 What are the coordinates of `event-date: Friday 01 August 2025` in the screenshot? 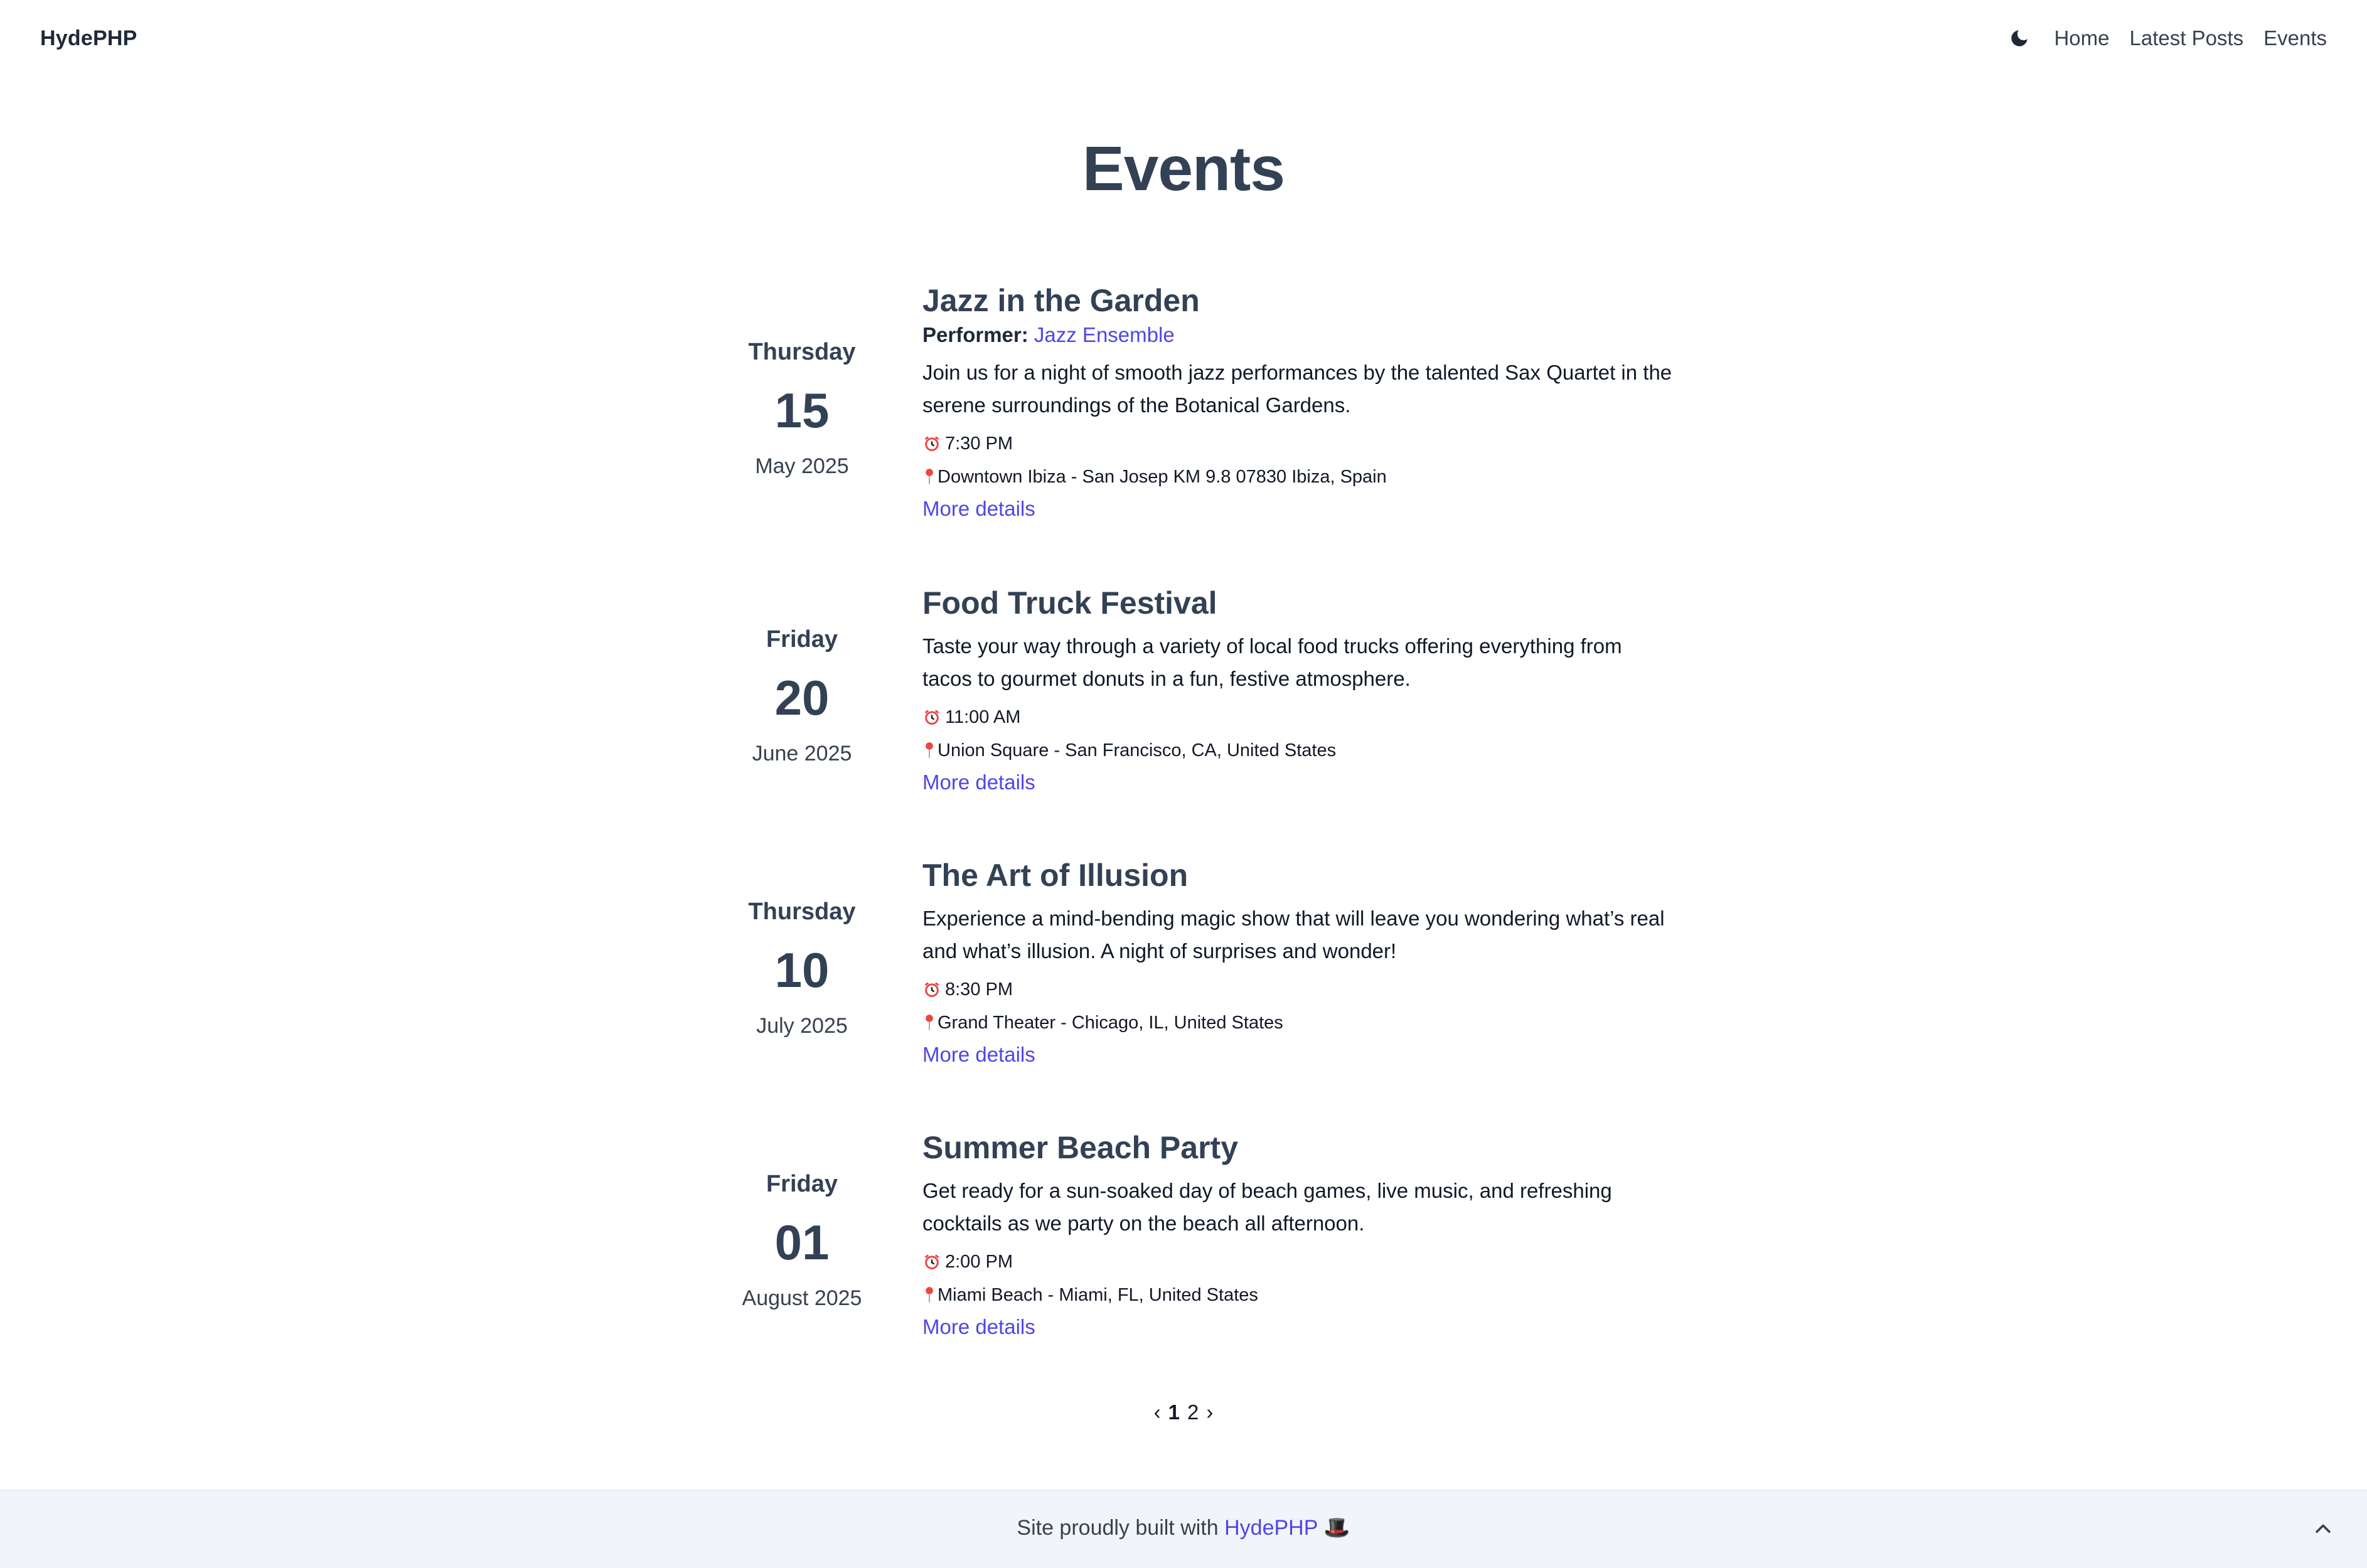 It's located at (802, 1239).